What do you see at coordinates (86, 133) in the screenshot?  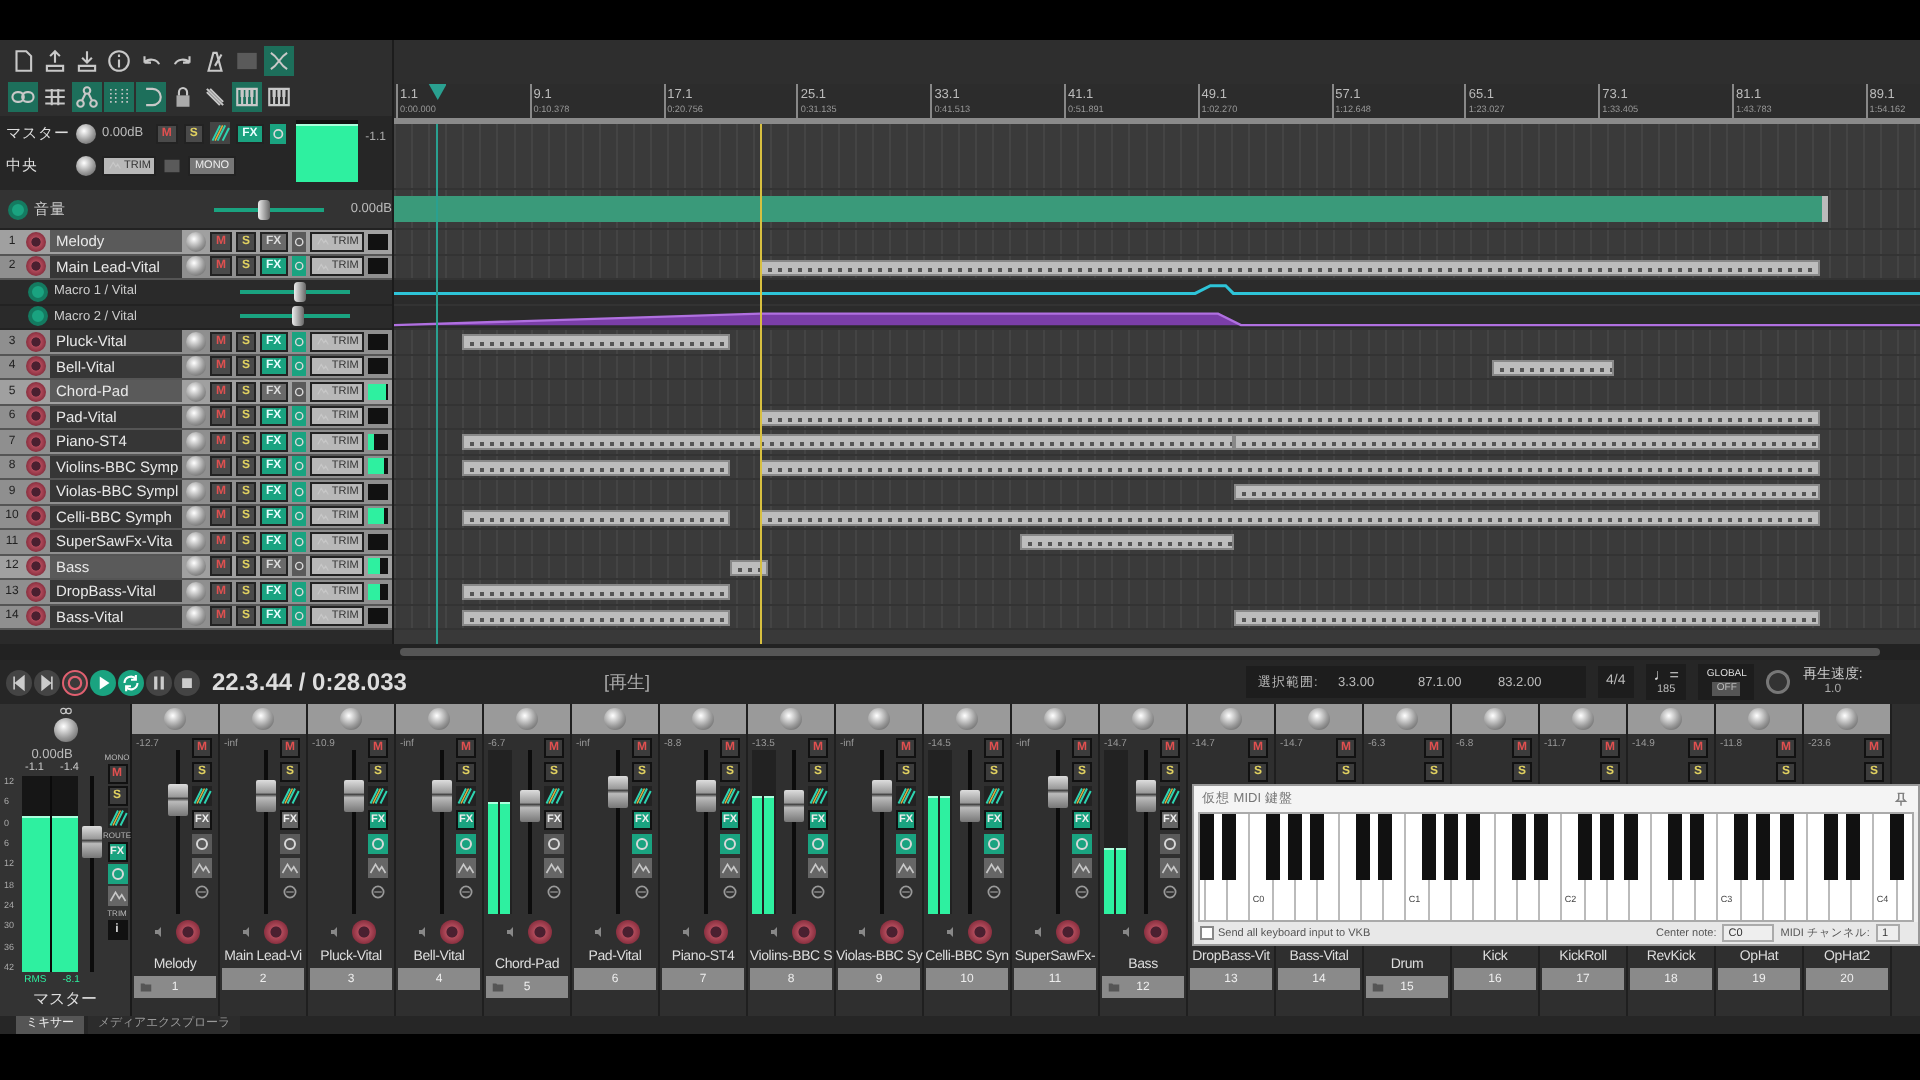 I see `volume-knob` at bounding box center [86, 133].